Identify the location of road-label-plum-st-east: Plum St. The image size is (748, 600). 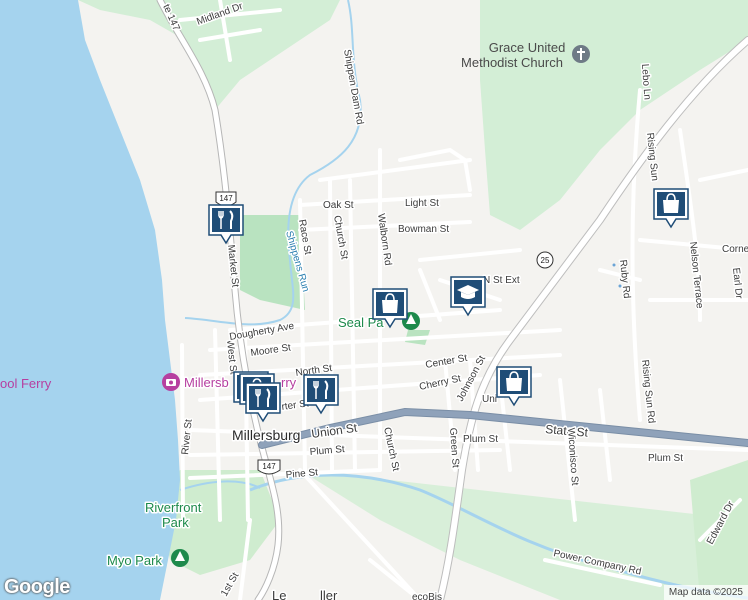
(665, 458).